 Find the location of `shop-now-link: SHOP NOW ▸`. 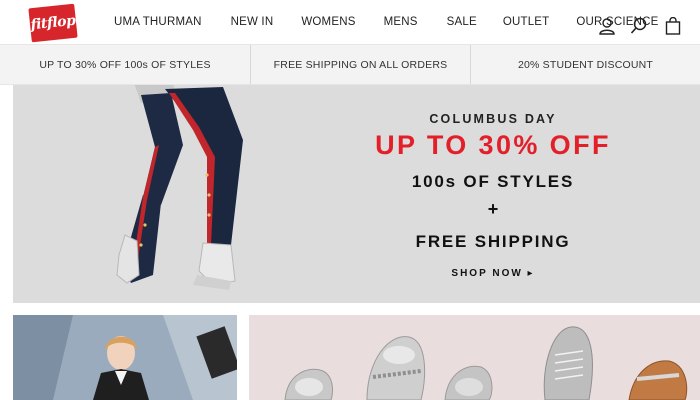

shop-now-link: SHOP NOW ▸ is located at coordinates (493, 273).